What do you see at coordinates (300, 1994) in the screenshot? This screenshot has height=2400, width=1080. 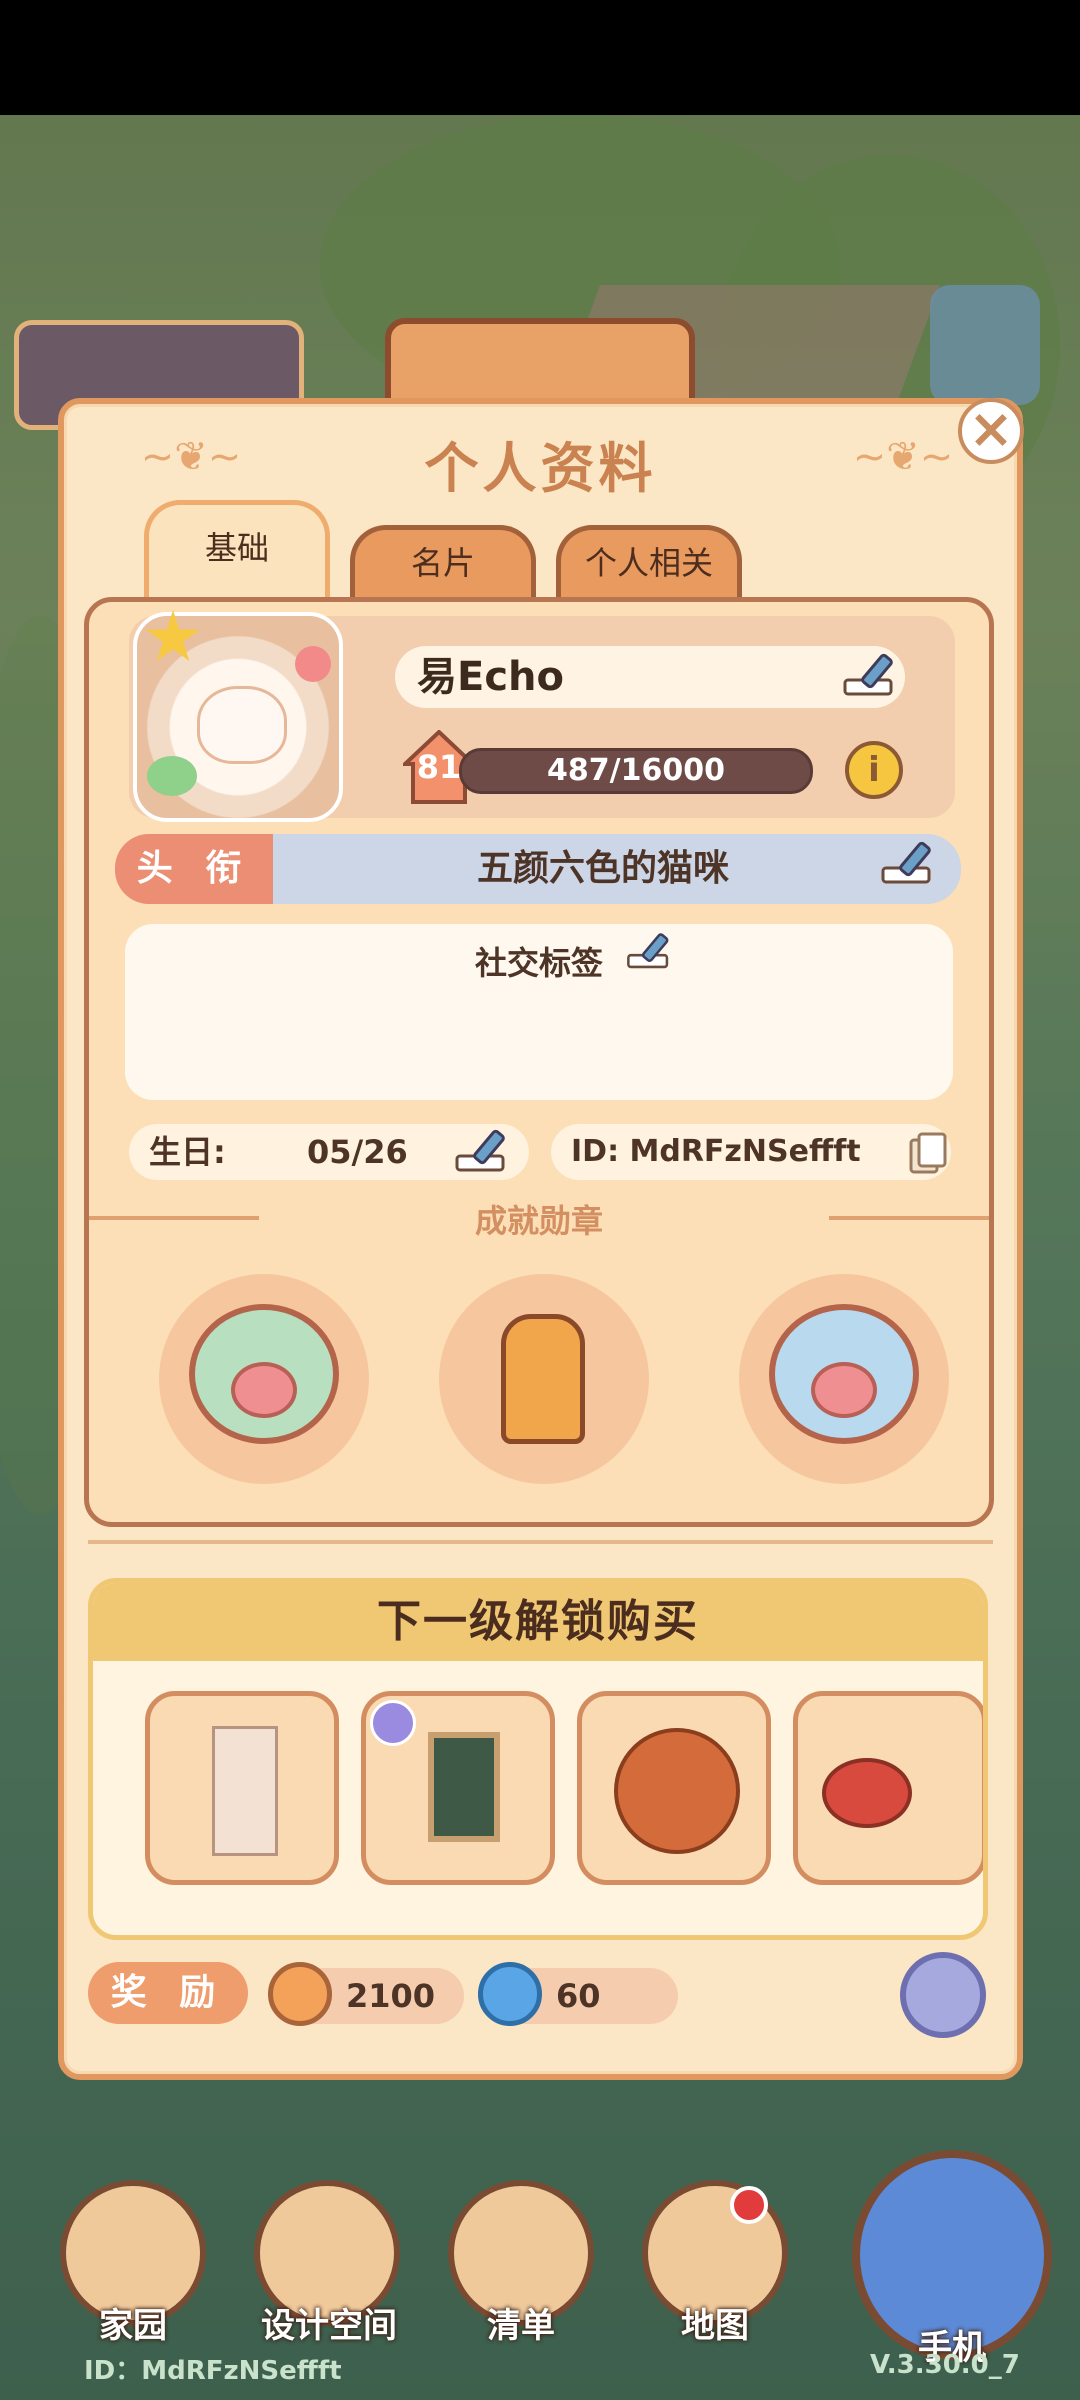 I see `coin-icon` at bounding box center [300, 1994].